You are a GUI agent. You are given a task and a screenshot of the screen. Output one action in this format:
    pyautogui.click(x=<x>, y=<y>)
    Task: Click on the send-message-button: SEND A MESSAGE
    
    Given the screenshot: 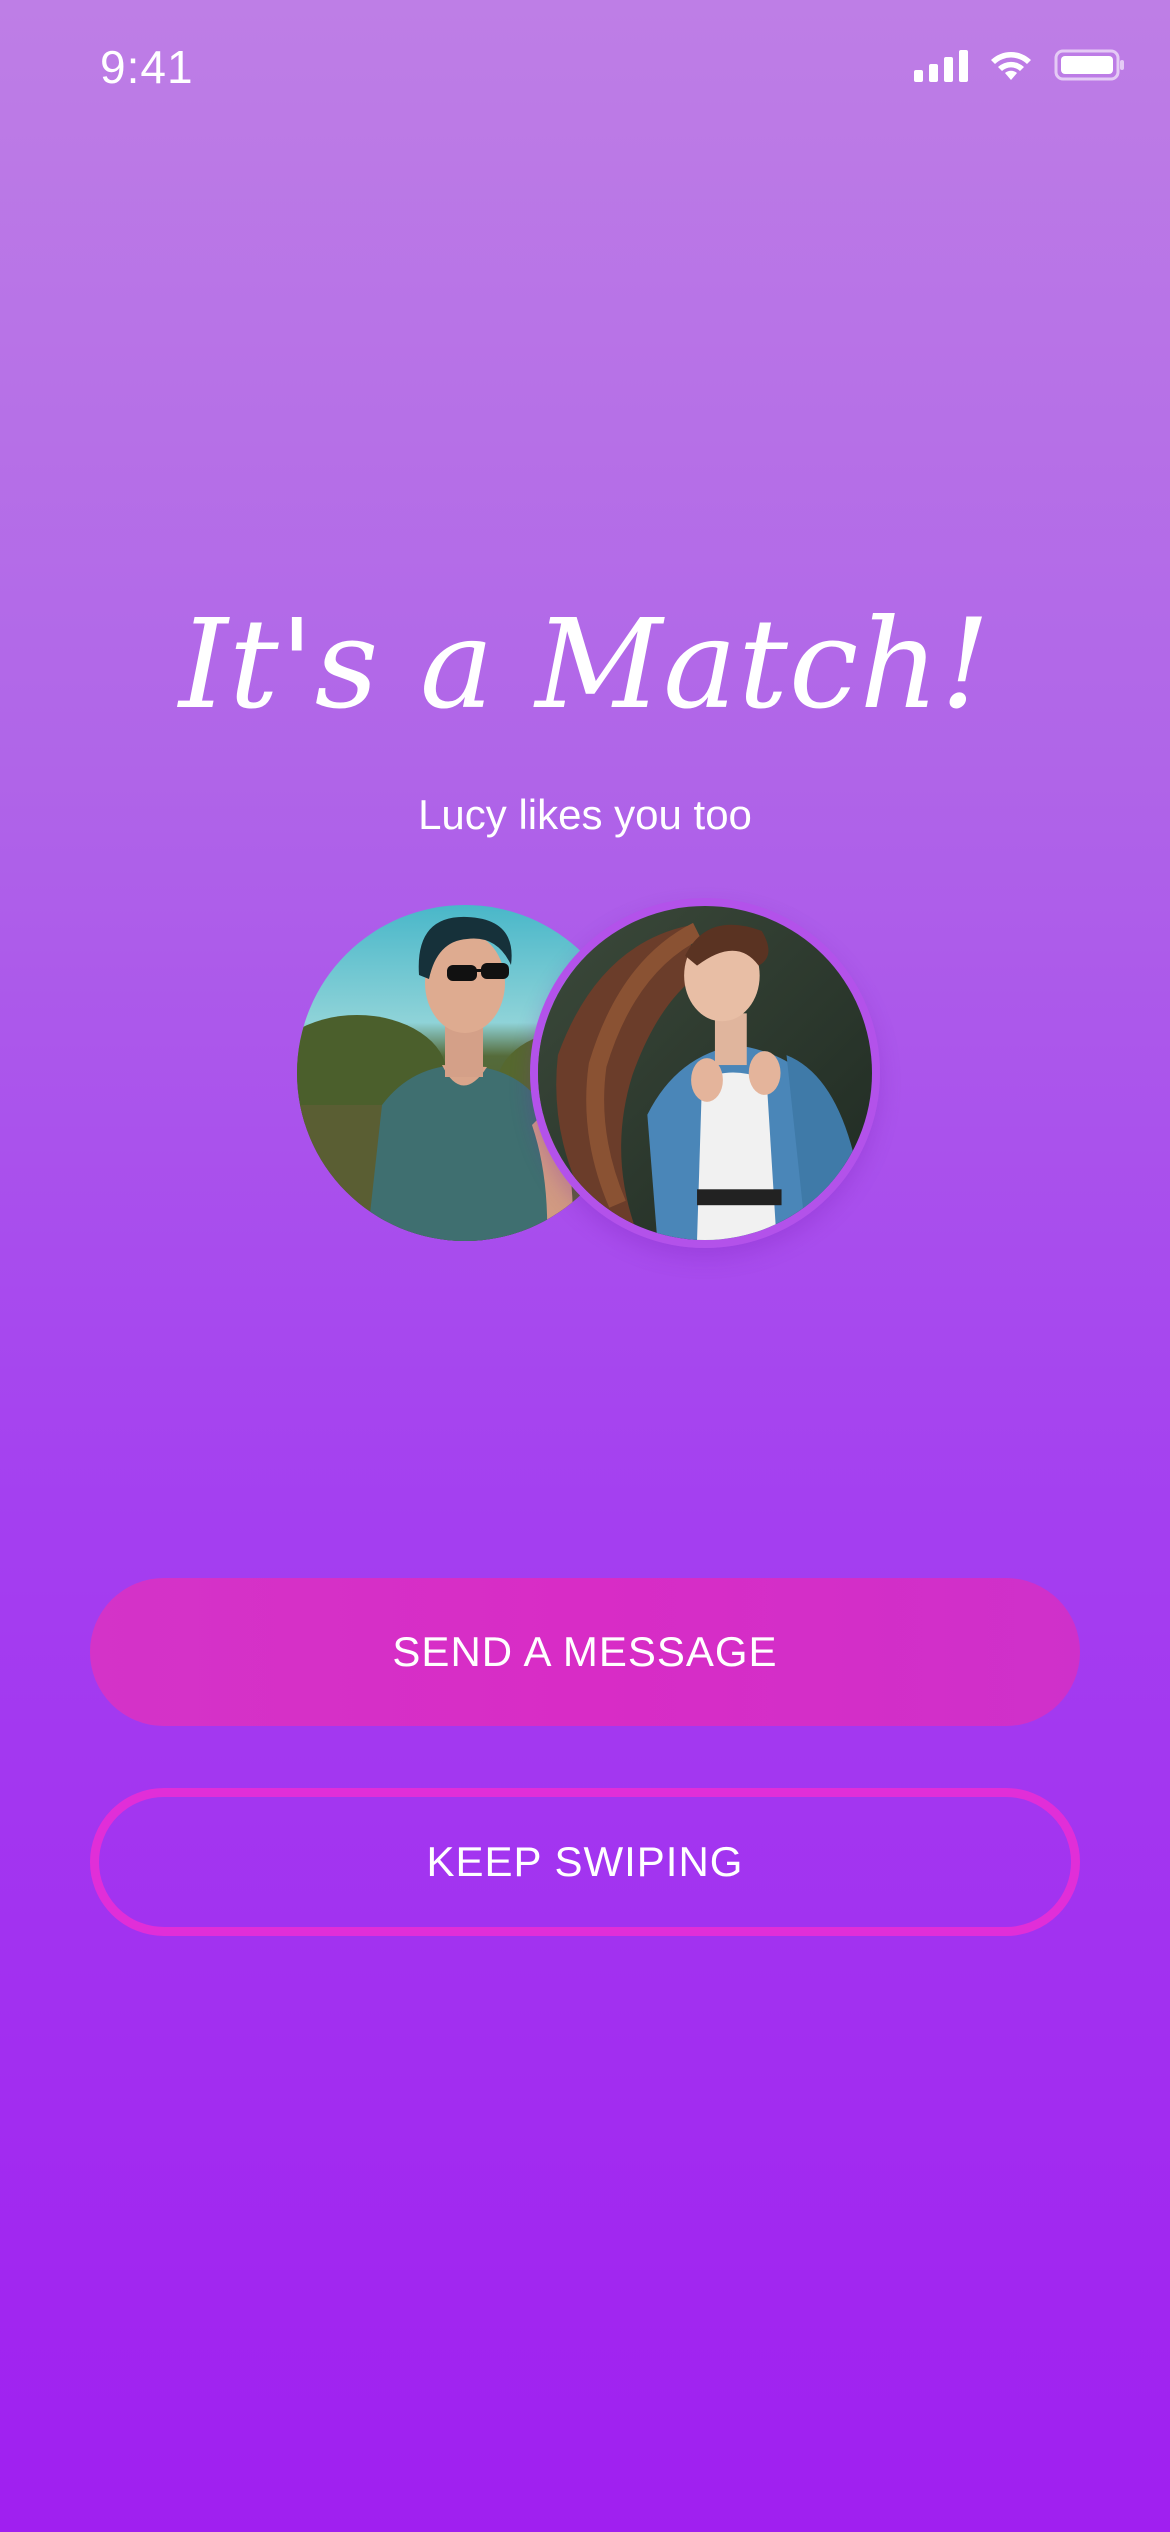 What is the action you would take?
    pyautogui.click(x=585, y=1652)
    